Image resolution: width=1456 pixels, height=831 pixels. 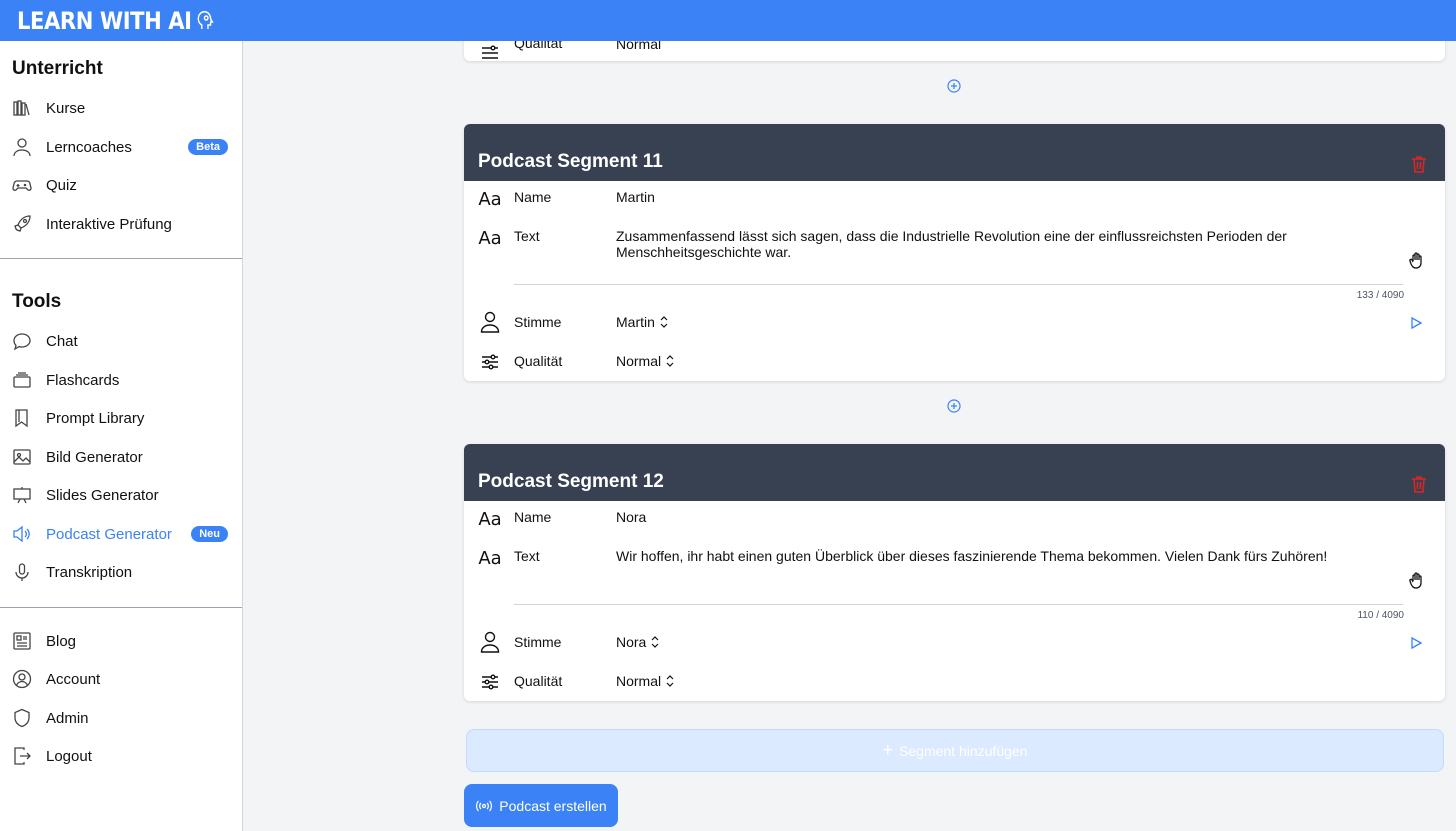 I want to click on sidebar-item-quiz: Quiz, so click(x=121, y=185).